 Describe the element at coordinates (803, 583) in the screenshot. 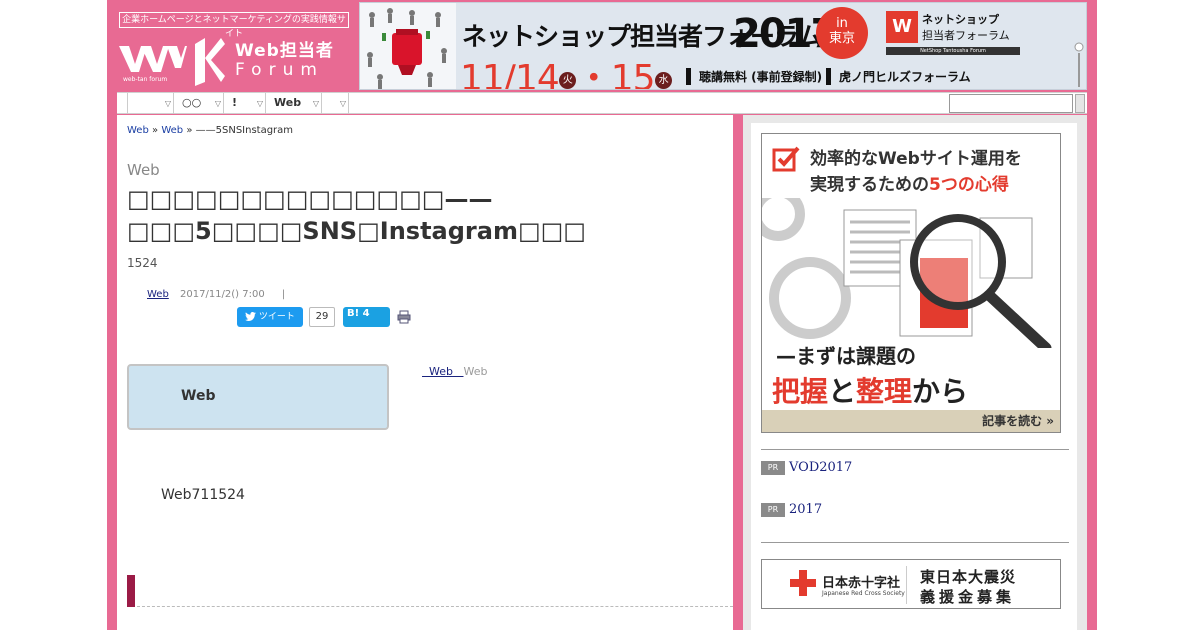

I see `red-cross-icon` at that location.